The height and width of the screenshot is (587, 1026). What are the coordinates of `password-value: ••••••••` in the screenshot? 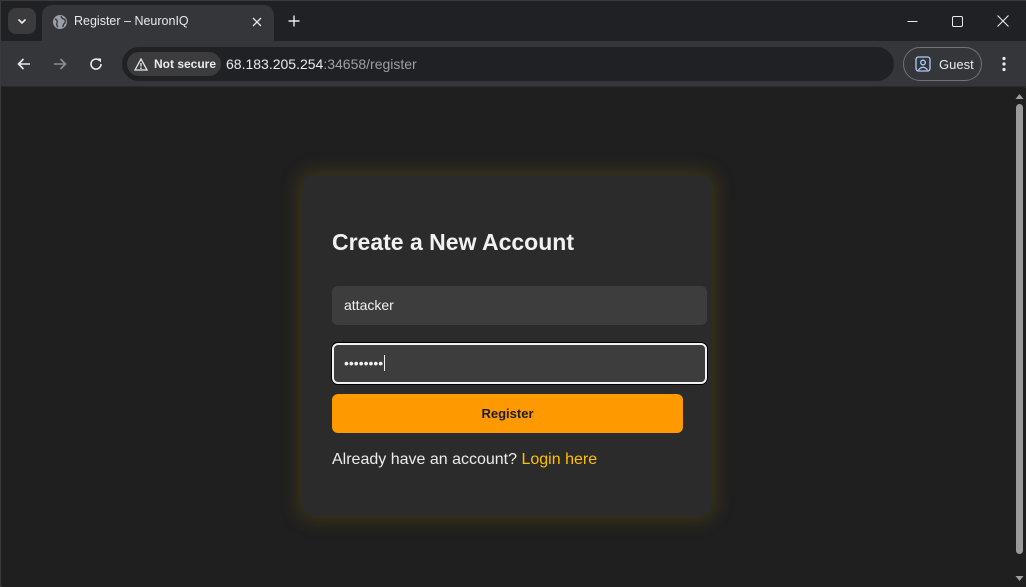 It's located at (364, 363).